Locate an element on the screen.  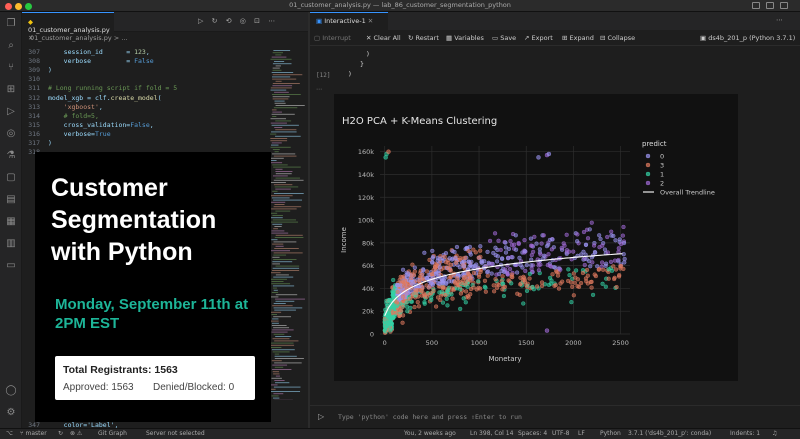
minimap is located at coordinates (288, 225).